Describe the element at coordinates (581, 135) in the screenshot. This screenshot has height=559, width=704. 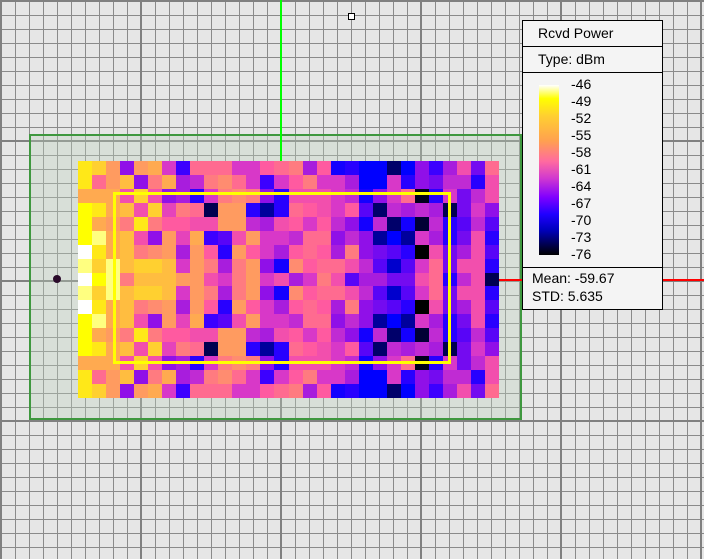
I see `scale-tick-label: -55` at that location.